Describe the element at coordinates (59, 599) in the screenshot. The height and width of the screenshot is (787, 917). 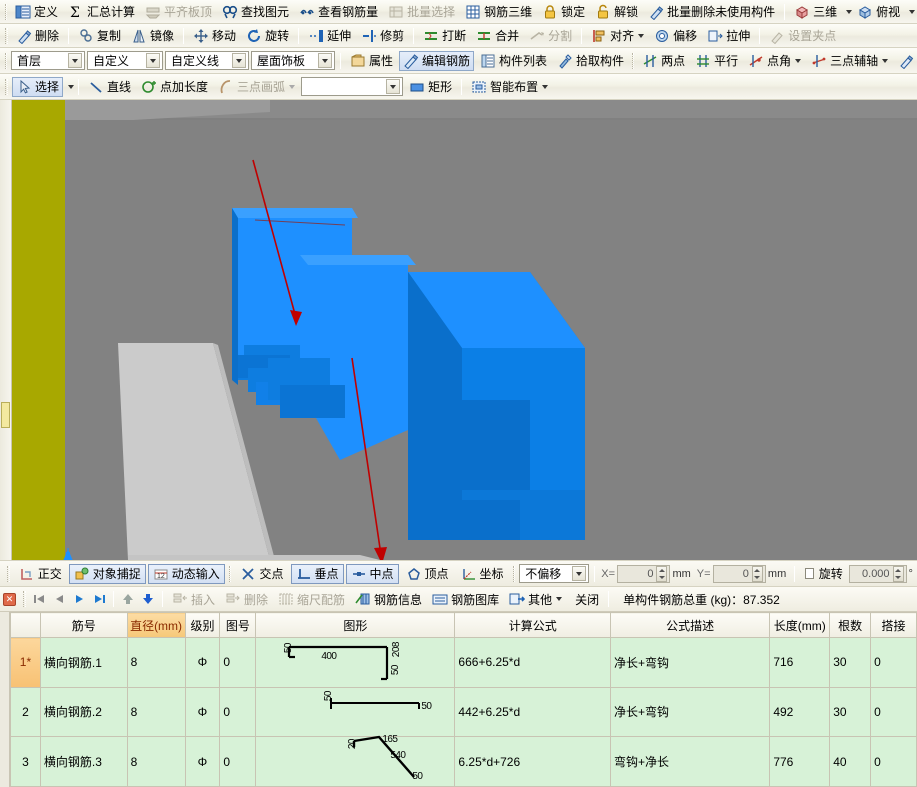
I see `nav-prev-button` at that location.